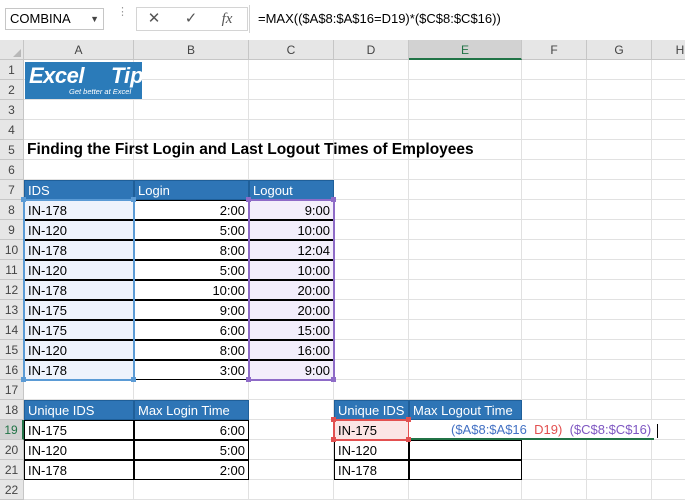  What do you see at coordinates (191, 330) in the screenshot?
I see `login-cell: 6:00` at bounding box center [191, 330].